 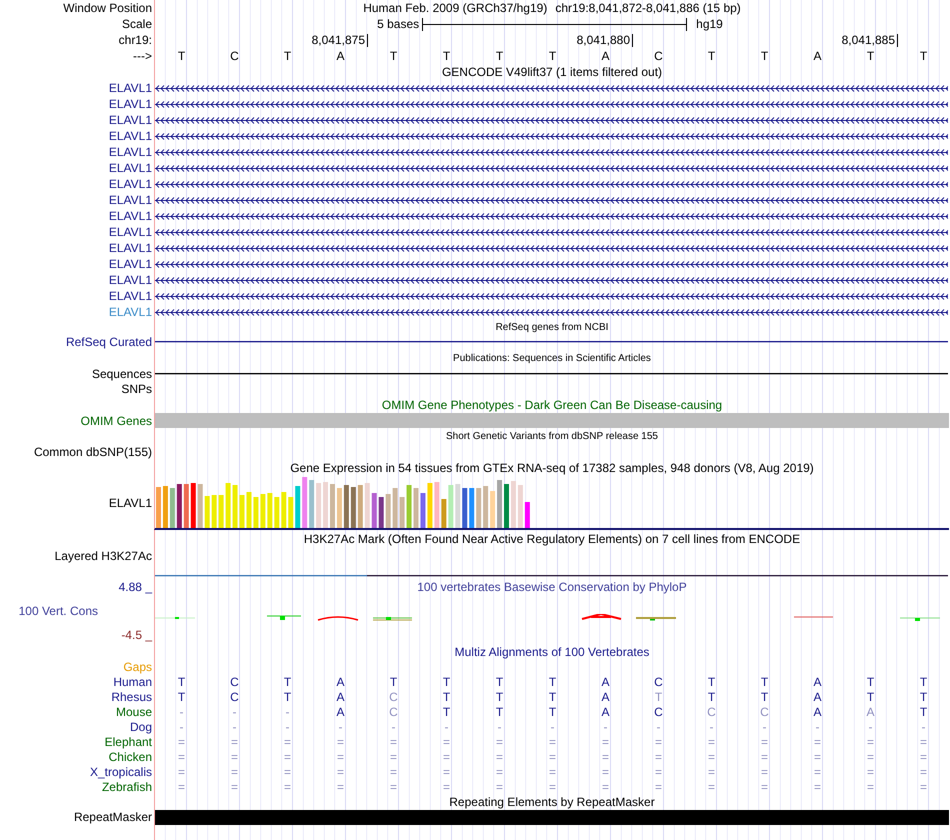 I want to click on dna-base: A, so click(x=340, y=56).